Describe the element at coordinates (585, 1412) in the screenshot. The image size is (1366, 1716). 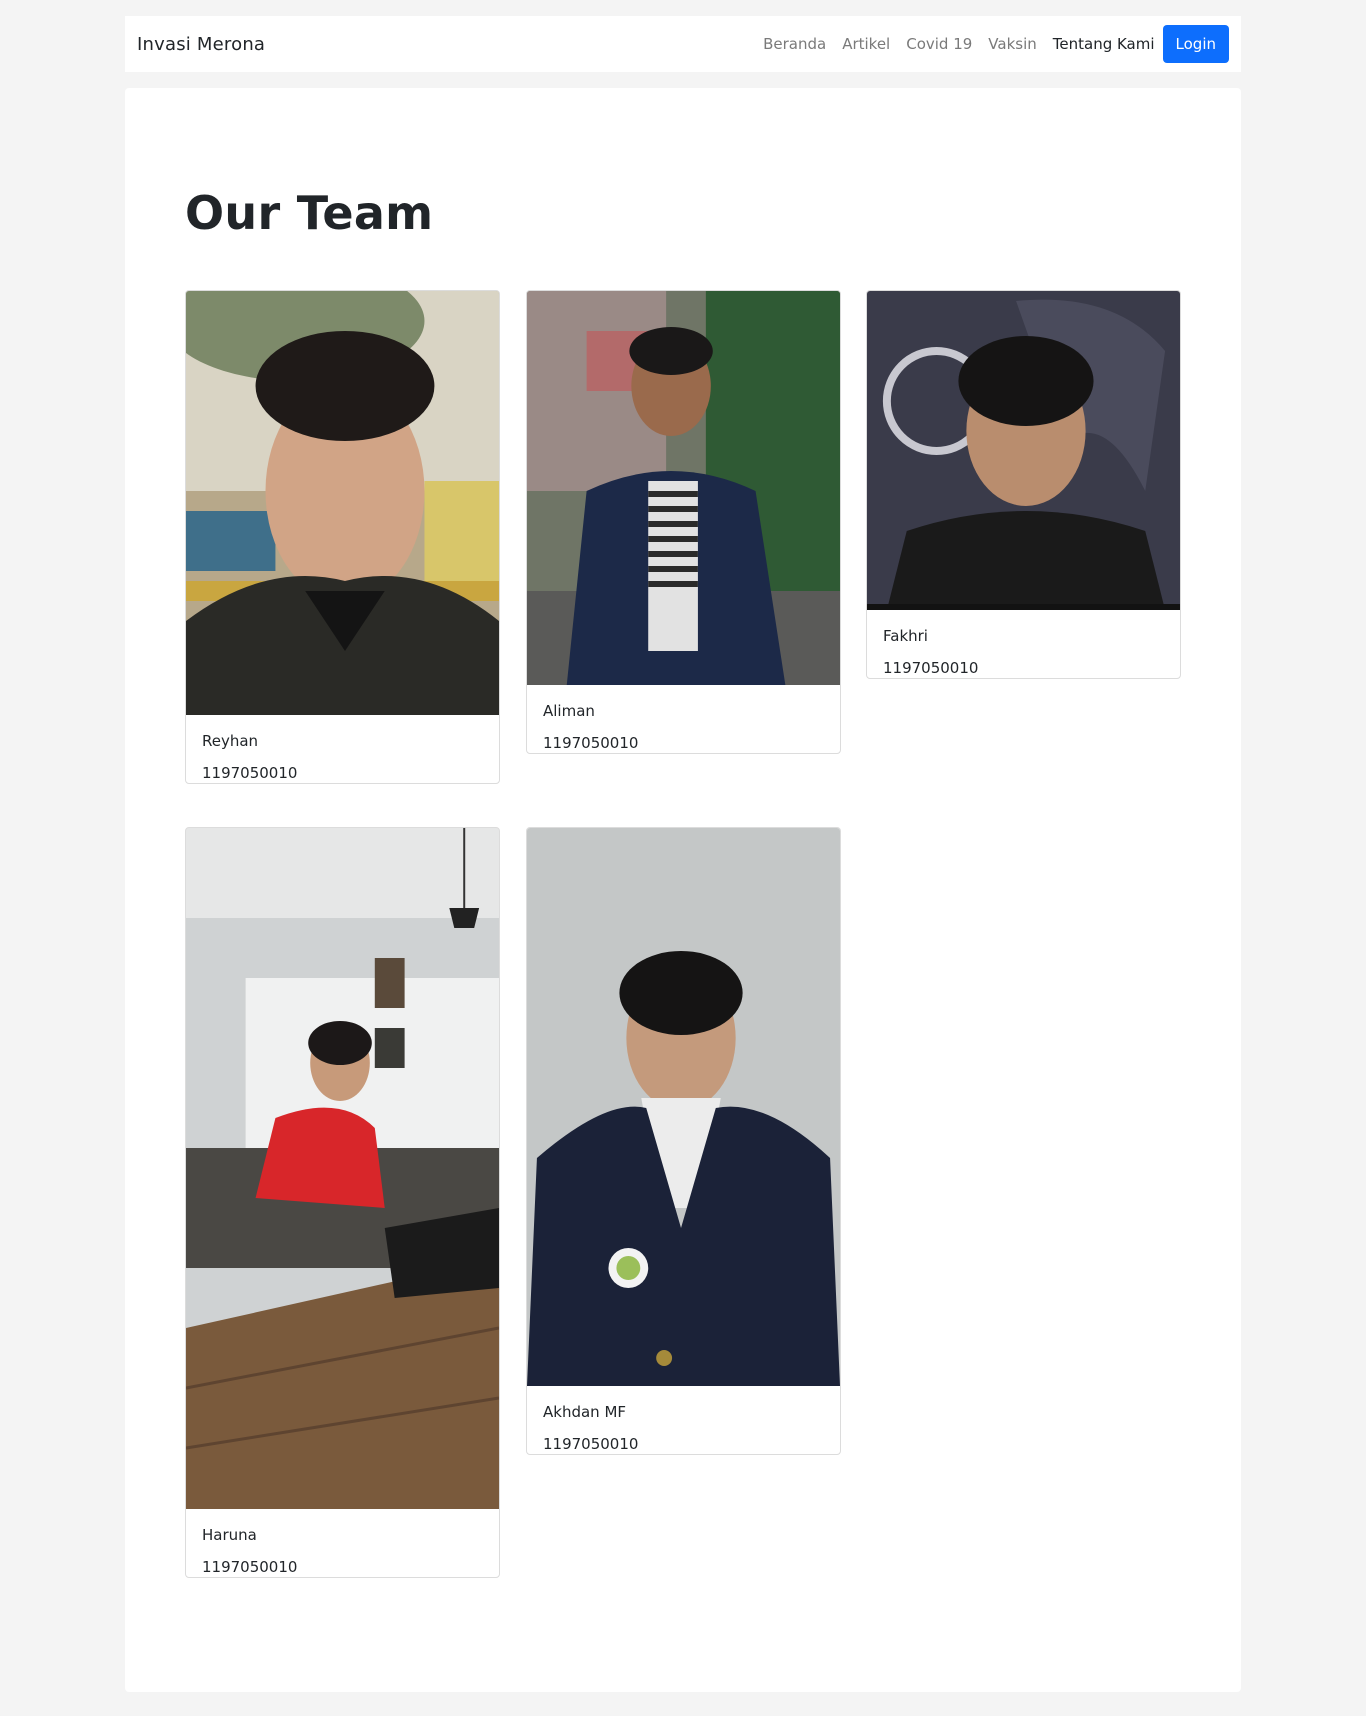
I see `member-name: Akhdan MF` at that location.